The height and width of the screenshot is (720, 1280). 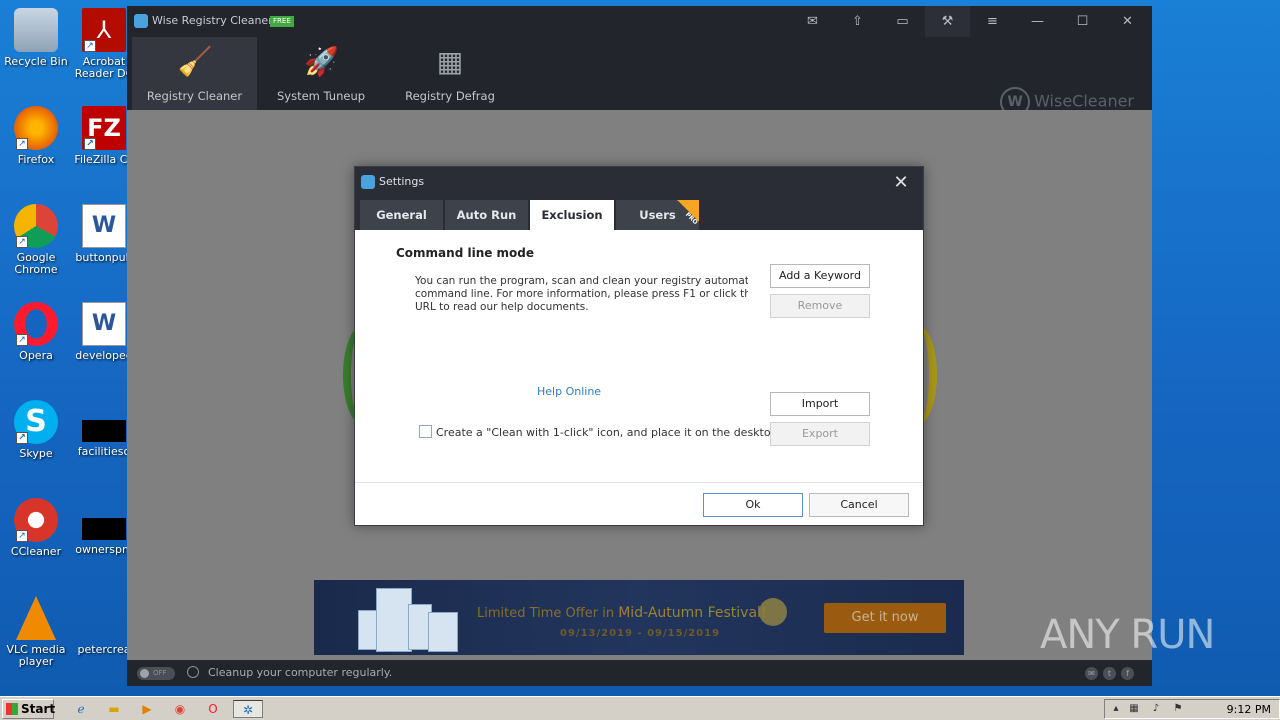 I want to click on system-tray: ▴ ▦ ♪ ⚑ 9:12 PM, so click(x=1192, y=709).